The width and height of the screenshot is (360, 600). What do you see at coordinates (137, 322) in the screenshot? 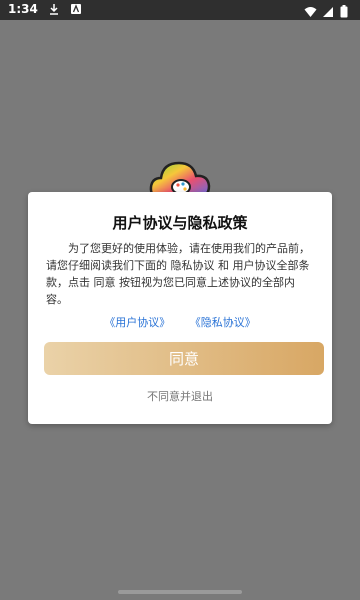
I see `user-agreement-link: 《用户协议》` at bounding box center [137, 322].